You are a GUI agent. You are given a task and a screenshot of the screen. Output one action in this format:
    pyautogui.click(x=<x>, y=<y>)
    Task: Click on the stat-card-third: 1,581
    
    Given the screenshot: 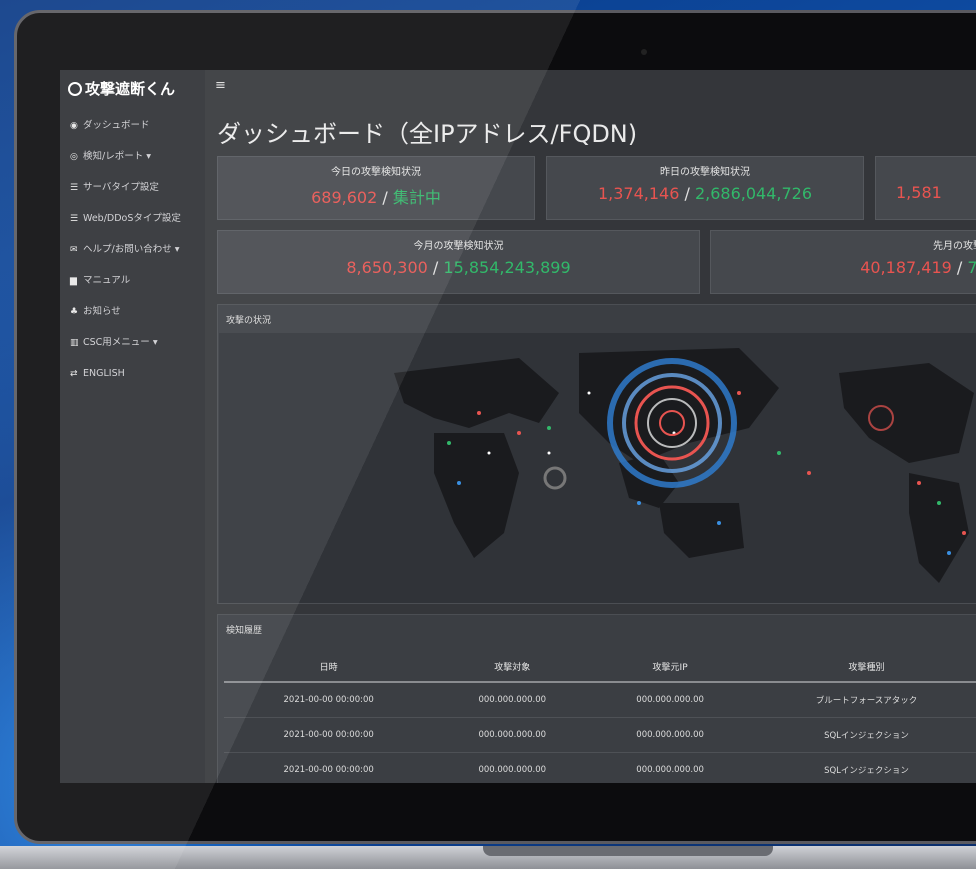 What is the action you would take?
    pyautogui.click(x=925, y=188)
    